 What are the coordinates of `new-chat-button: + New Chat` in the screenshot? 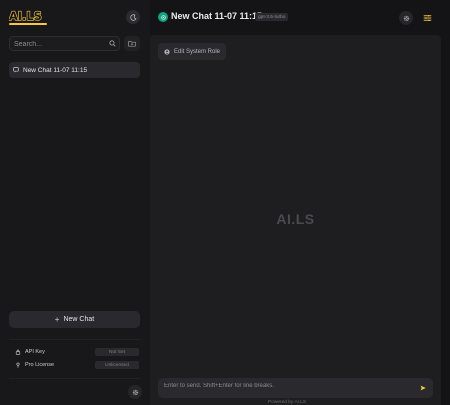 It's located at (74, 319).